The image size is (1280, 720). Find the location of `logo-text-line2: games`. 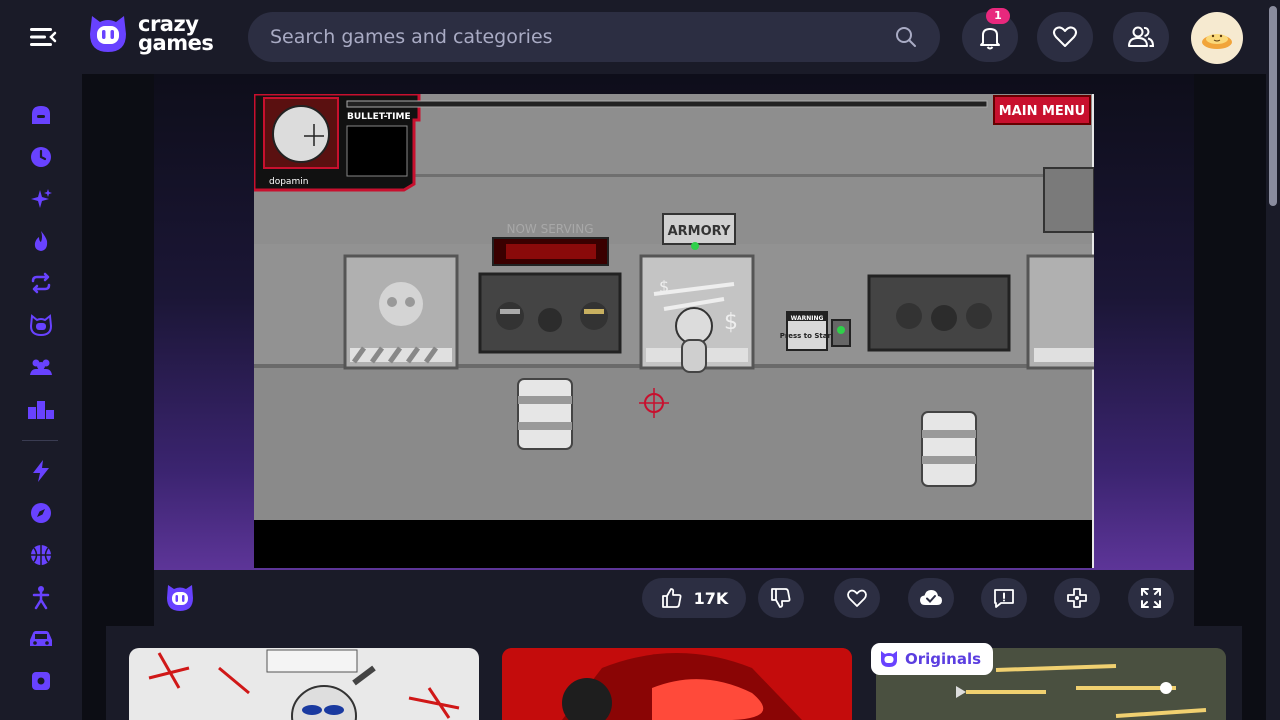

logo-text-line2: games is located at coordinates (176, 43).